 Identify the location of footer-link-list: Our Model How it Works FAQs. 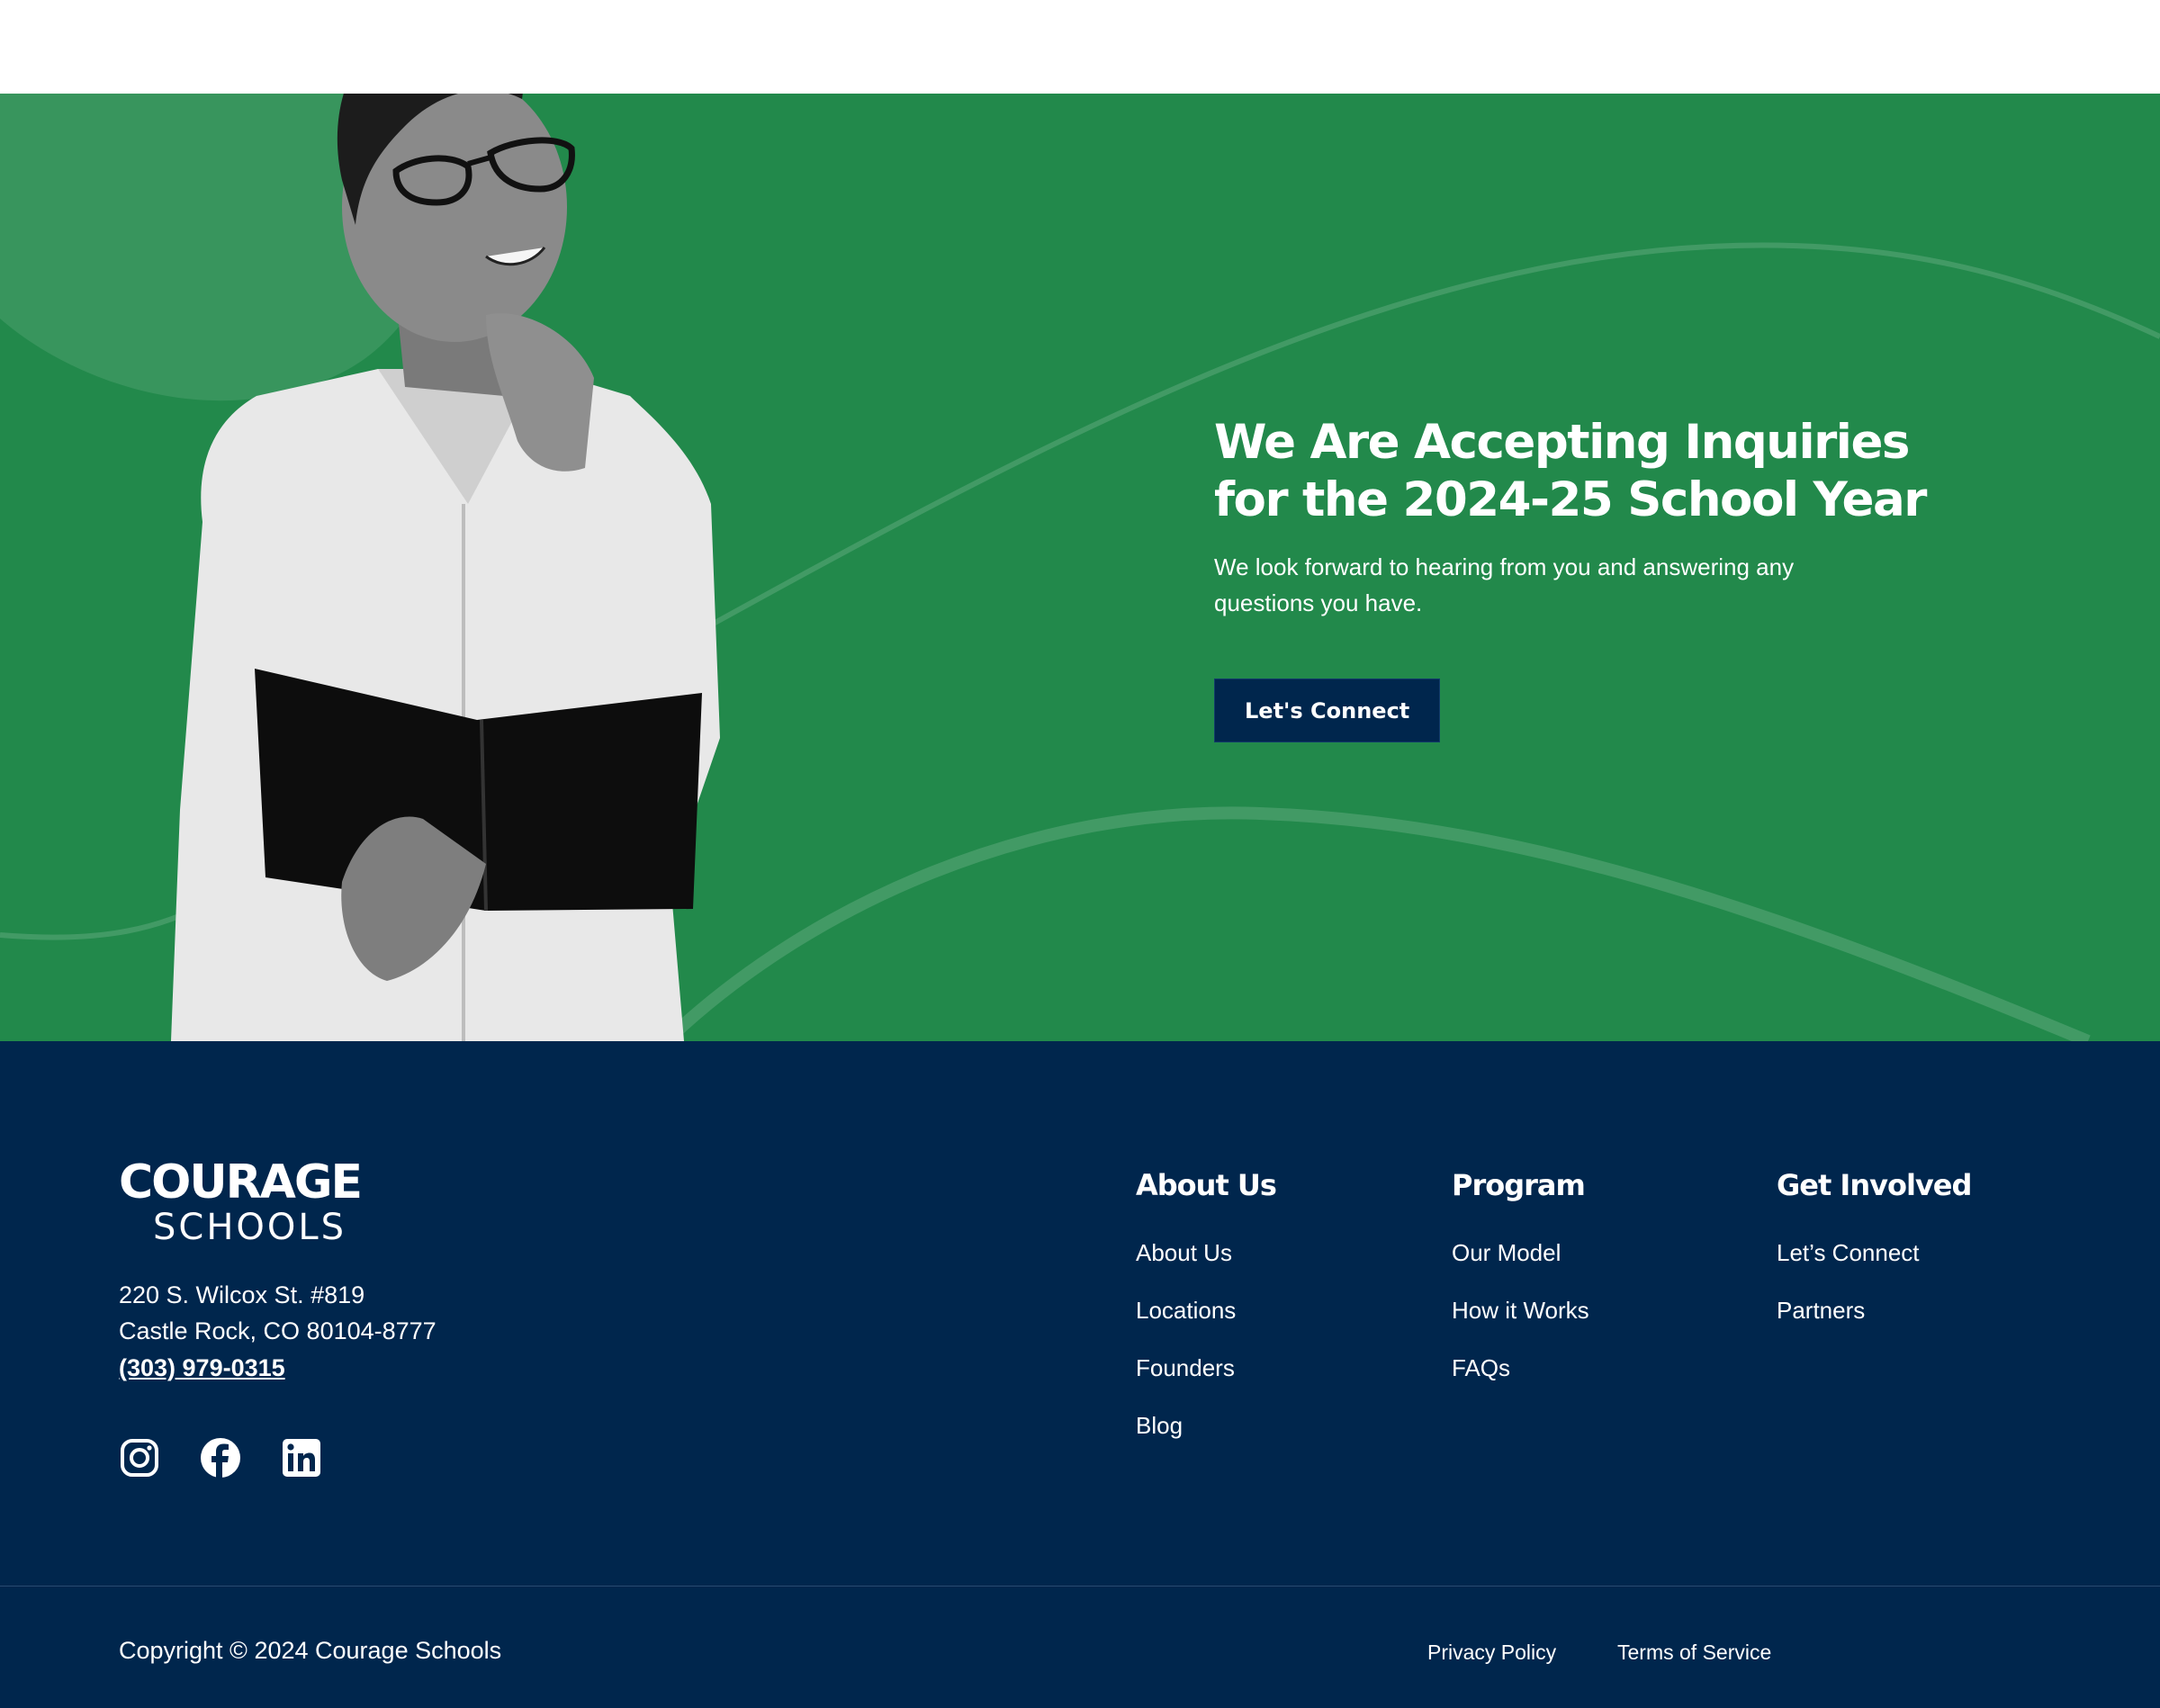
(1521, 1310).